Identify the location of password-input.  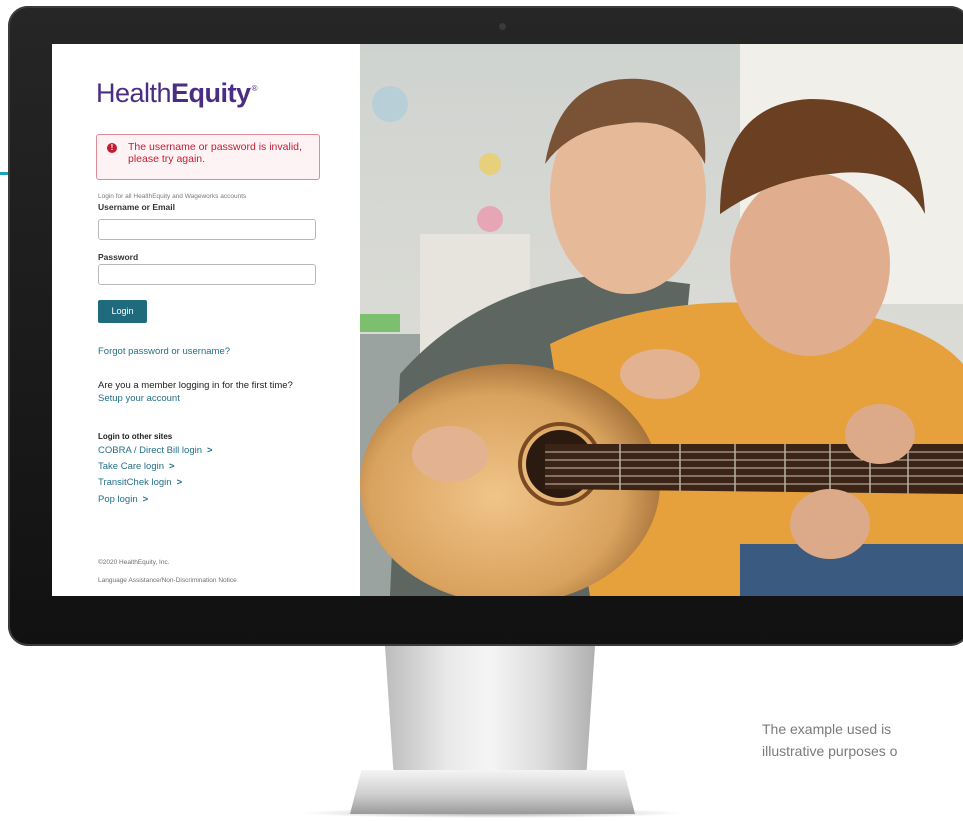
(207, 274).